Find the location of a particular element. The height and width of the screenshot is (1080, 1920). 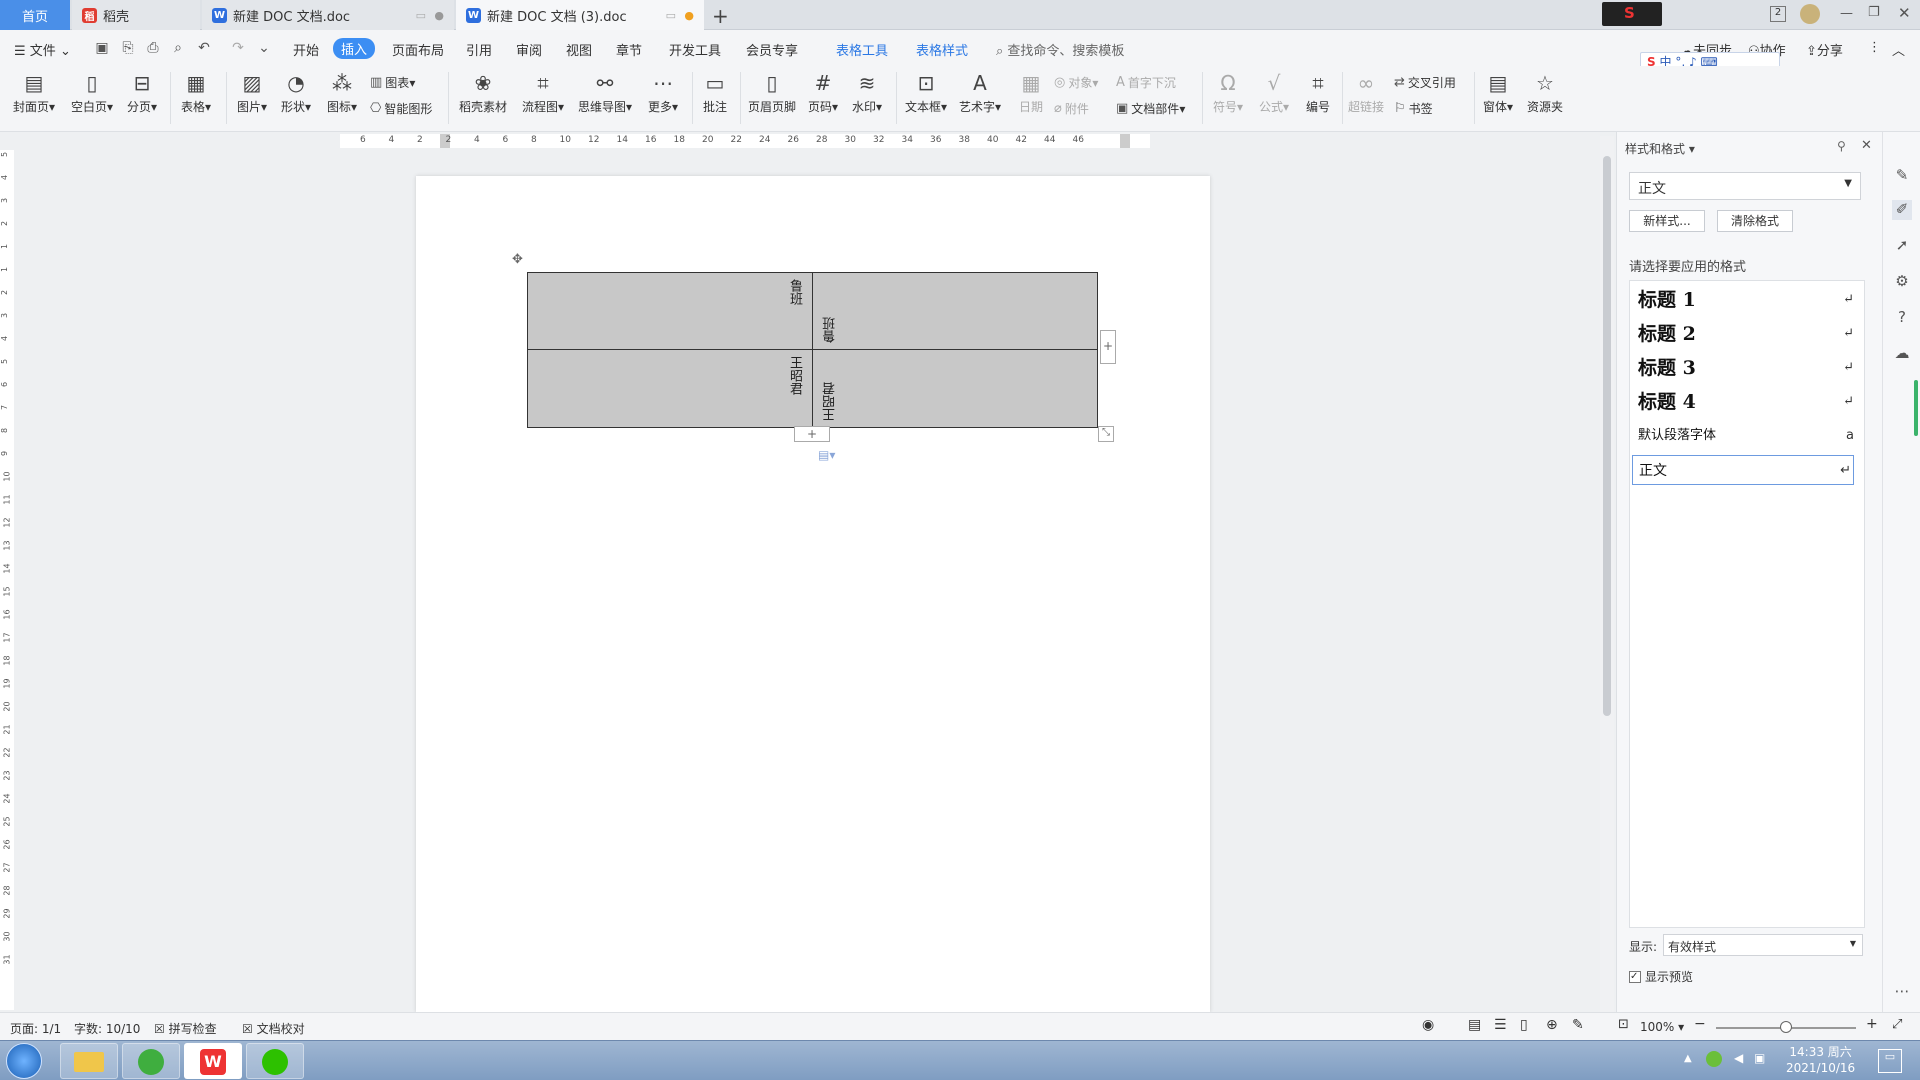

page-break-button: ⊟ 分页▾ is located at coordinates (142, 92).